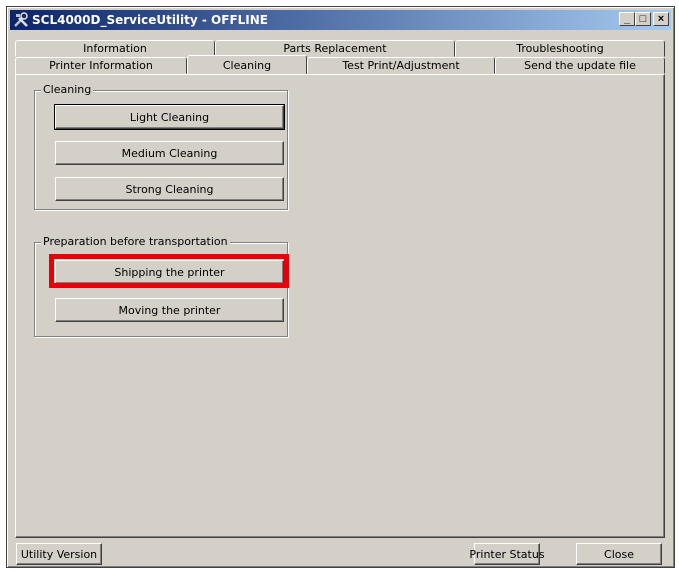  I want to click on cleaning-group-label: Cleaning, so click(67, 89).